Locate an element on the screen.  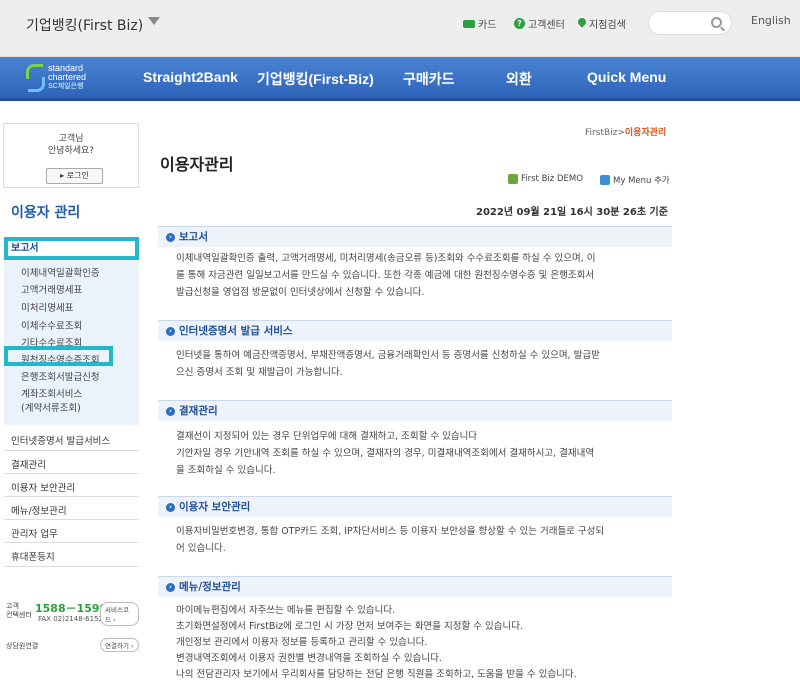
sidebar-item-large-transaction: 고액거래명세표 is located at coordinates (51, 291).